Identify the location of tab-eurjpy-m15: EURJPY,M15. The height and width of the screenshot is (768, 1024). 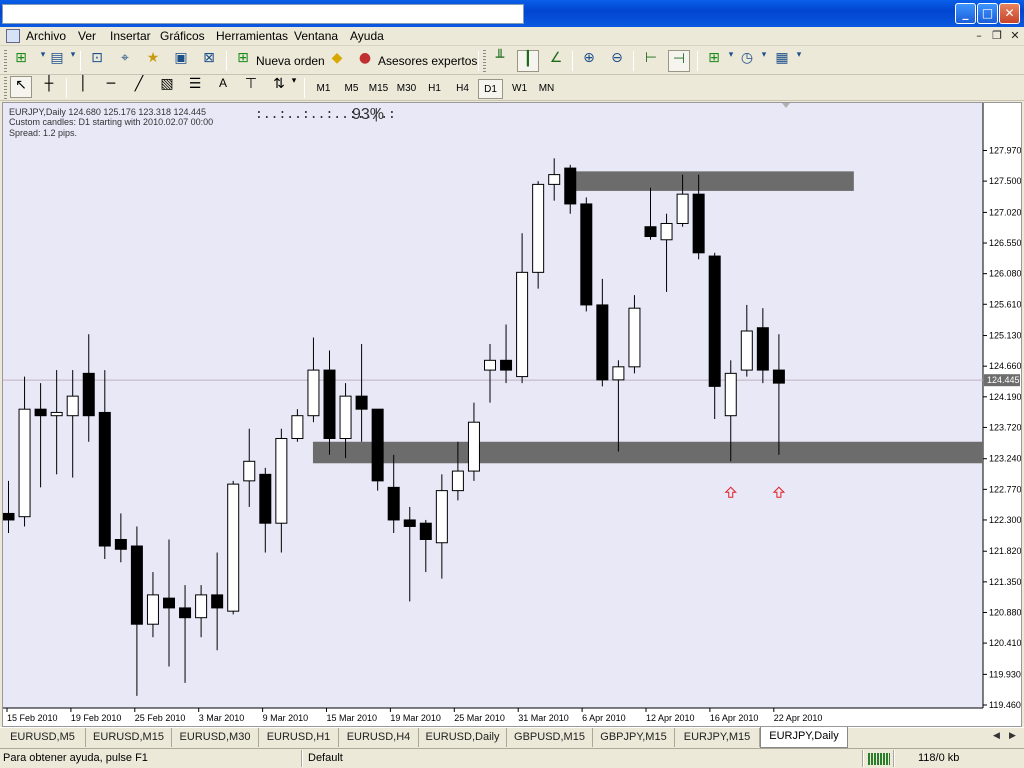
(717, 737).